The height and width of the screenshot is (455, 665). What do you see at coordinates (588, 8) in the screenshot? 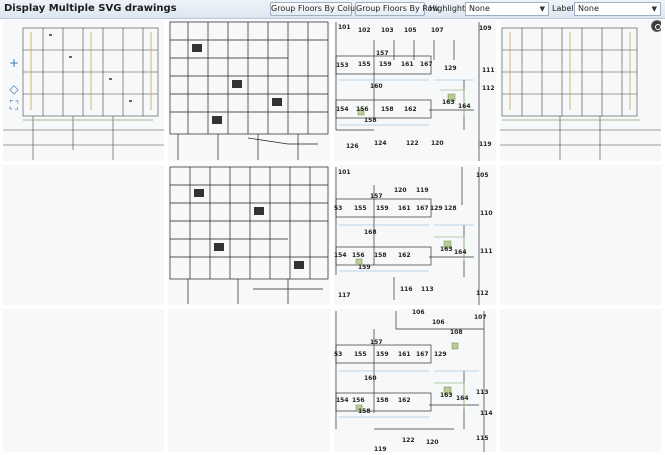
I see `labels-value: None` at bounding box center [588, 8].